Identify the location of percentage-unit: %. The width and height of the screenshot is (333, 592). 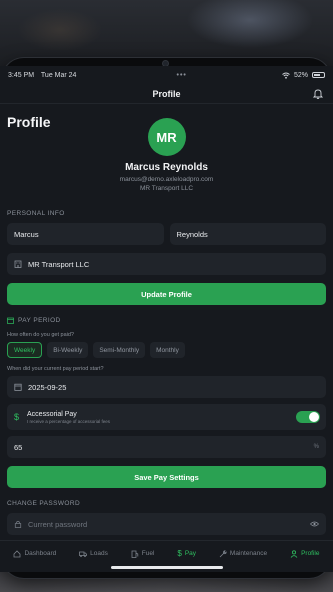
(316, 447).